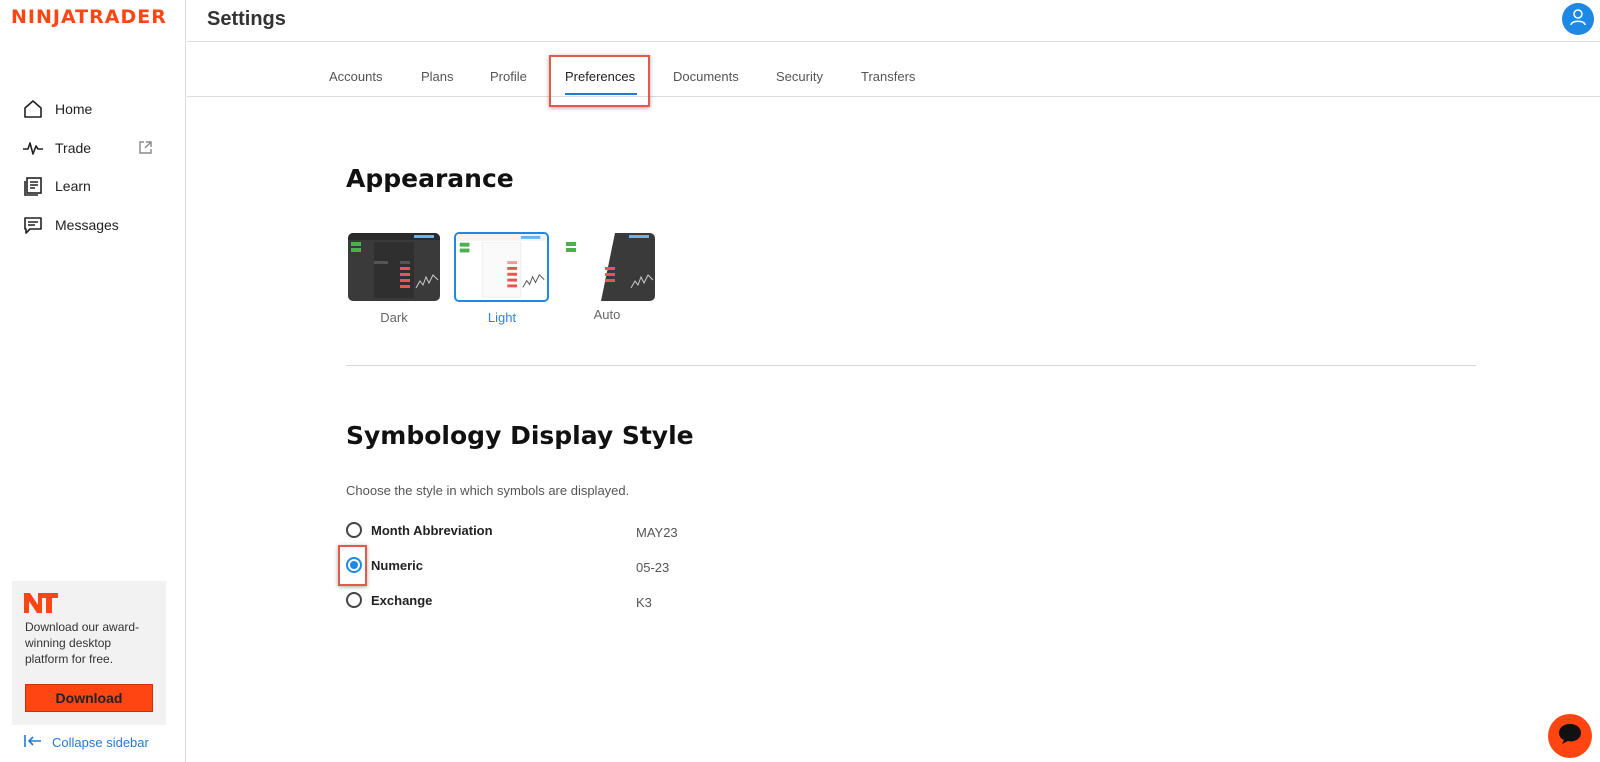 The height and width of the screenshot is (762, 1600). I want to click on sidebar-item-label: Learn, so click(73, 186).